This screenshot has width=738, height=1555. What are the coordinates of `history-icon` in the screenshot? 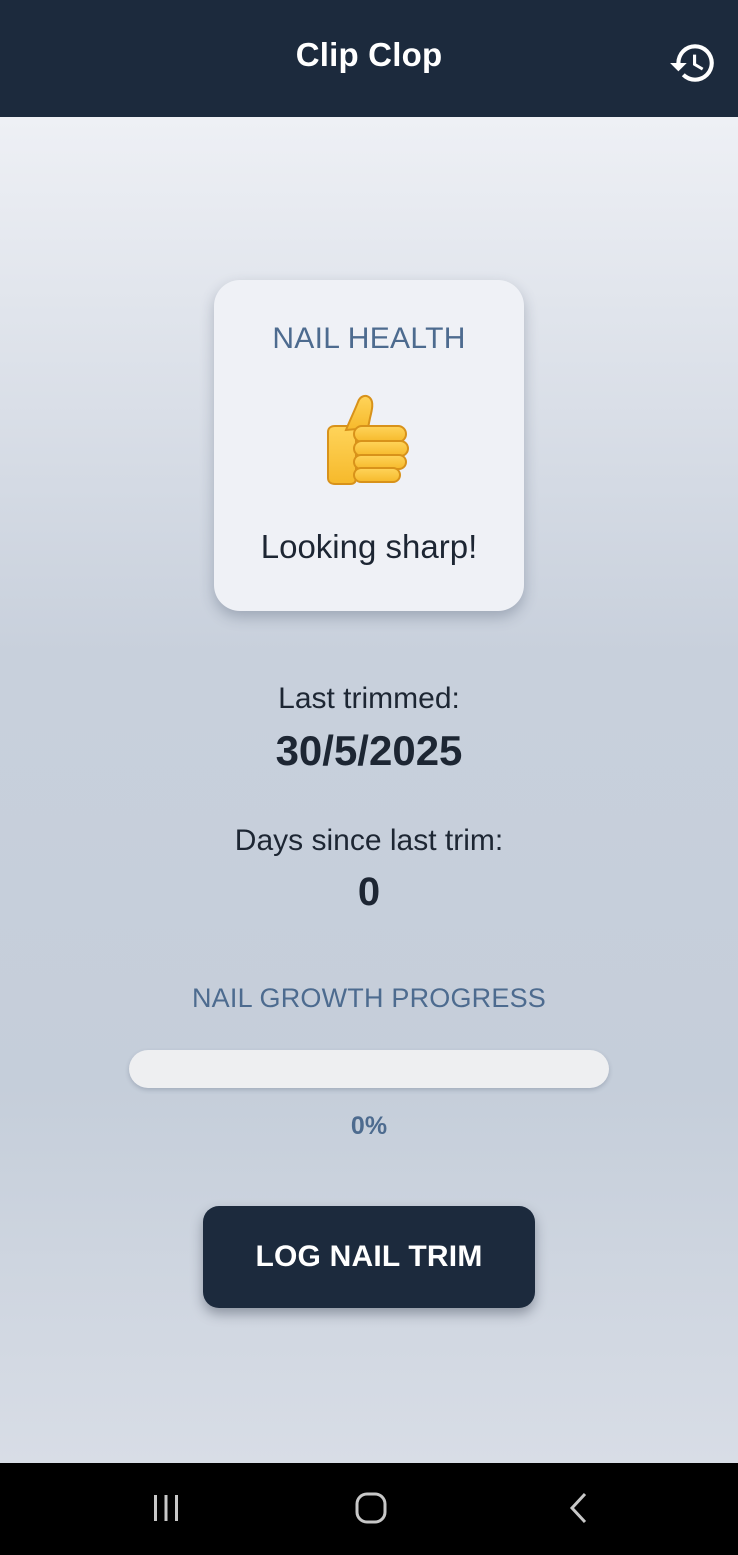 It's located at (692, 63).